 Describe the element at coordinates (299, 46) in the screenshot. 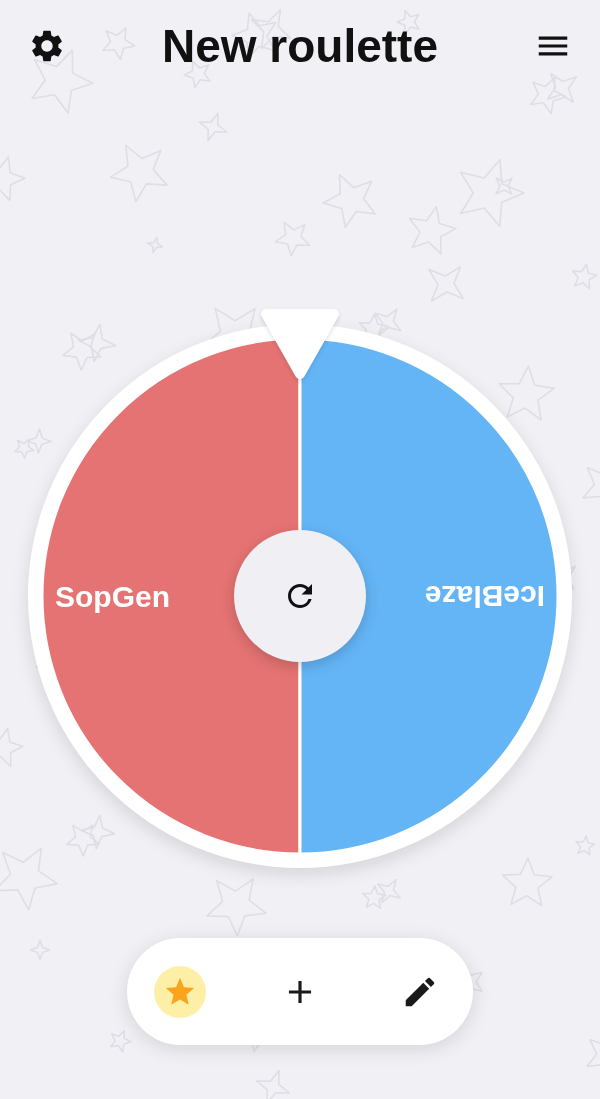

I see `page-title: New roulette` at that location.